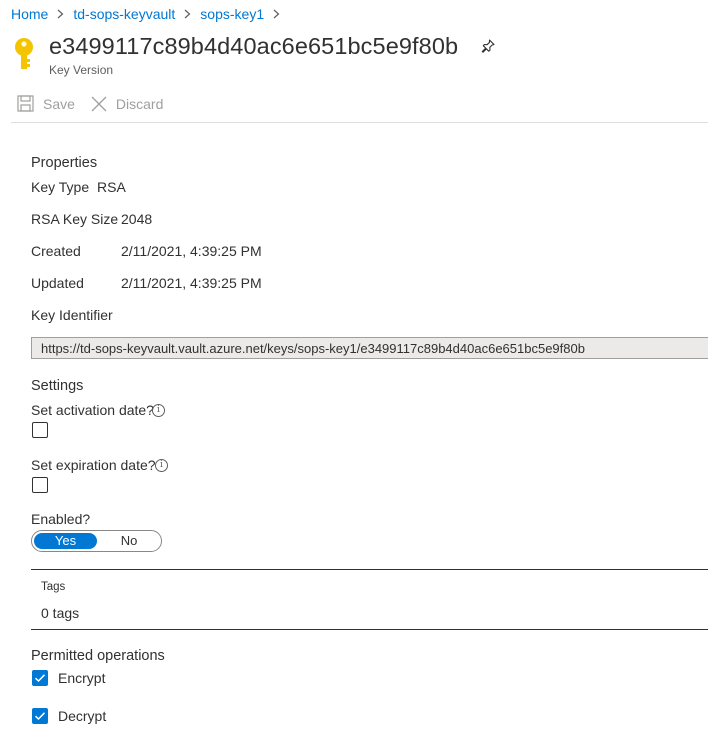  Describe the element at coordinates (191, 251) in the screenshot. I see `created-value: 2/11/2021, 4:39:25 PM` at that location.